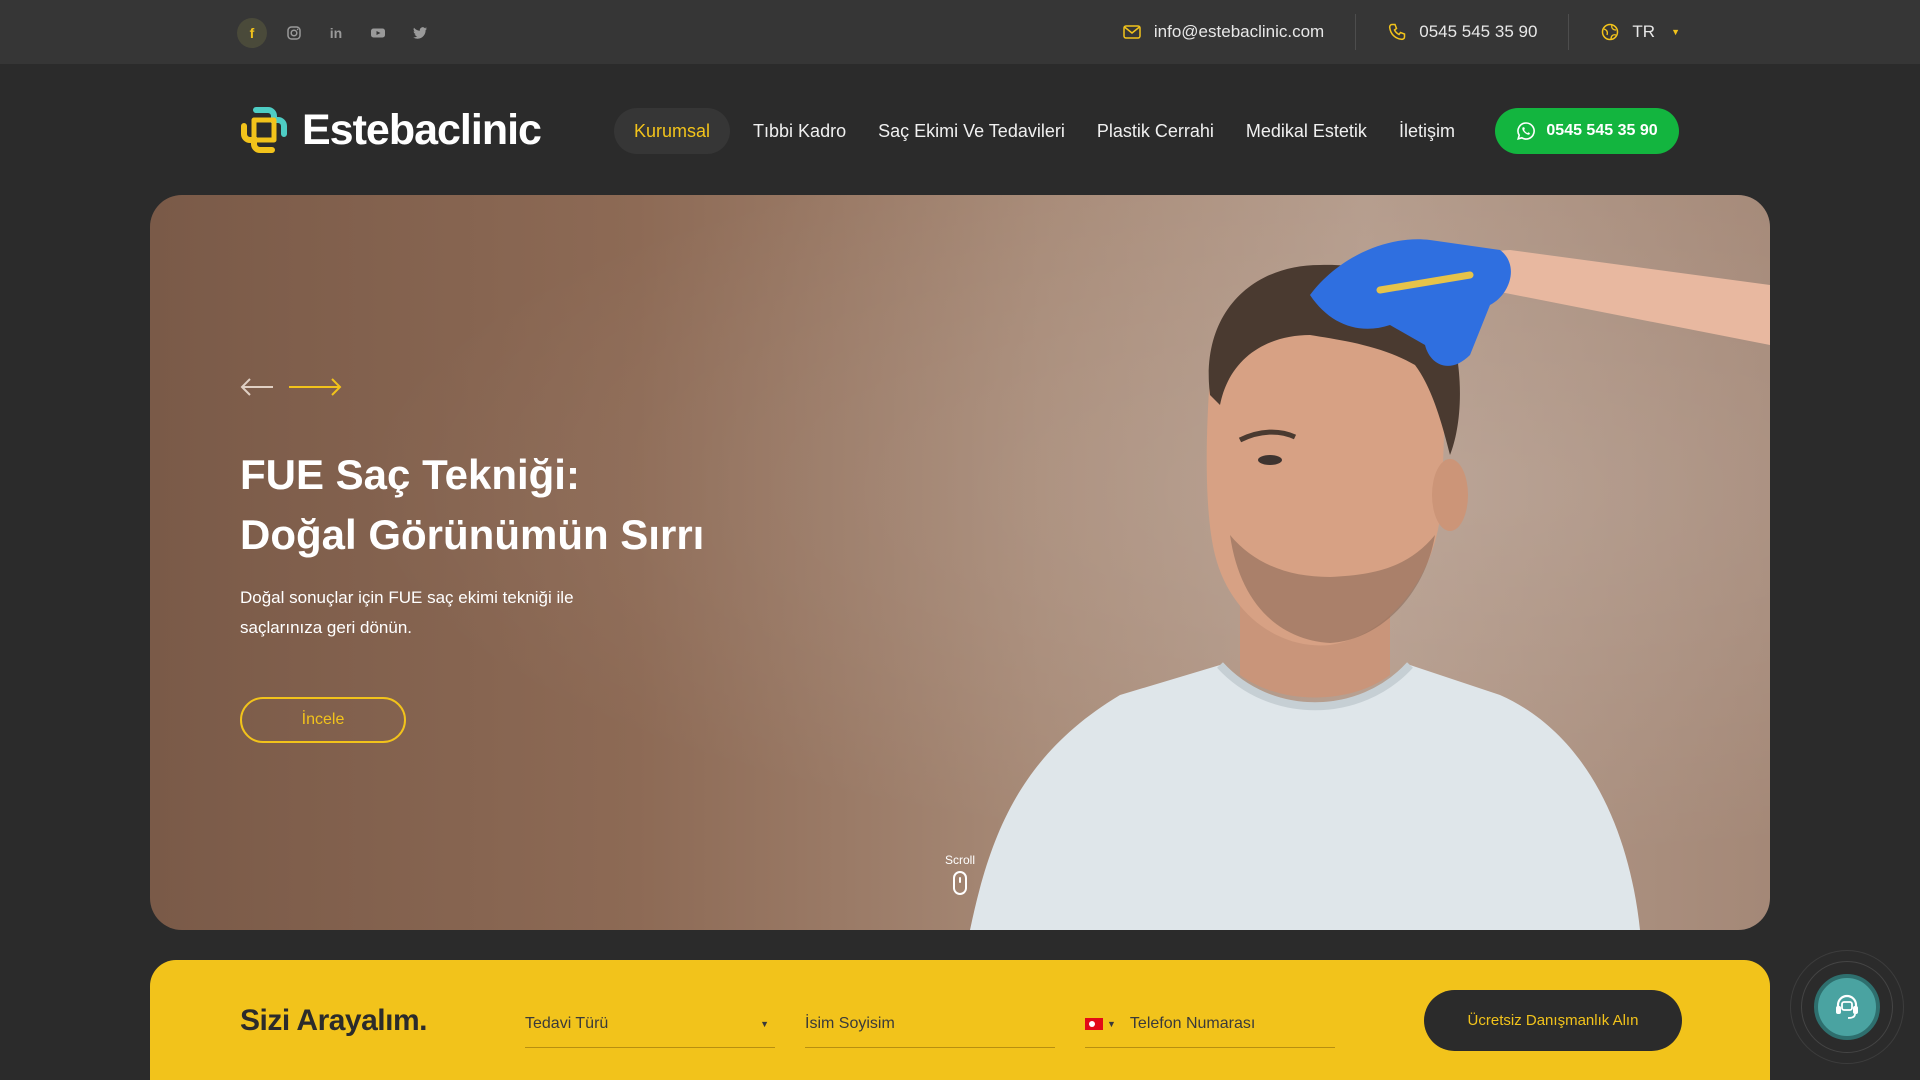 Image resolution: width=1920 pixels, height=1080 pixels. I want to click on country-code-selector: ▼, so click(1100, 1023).